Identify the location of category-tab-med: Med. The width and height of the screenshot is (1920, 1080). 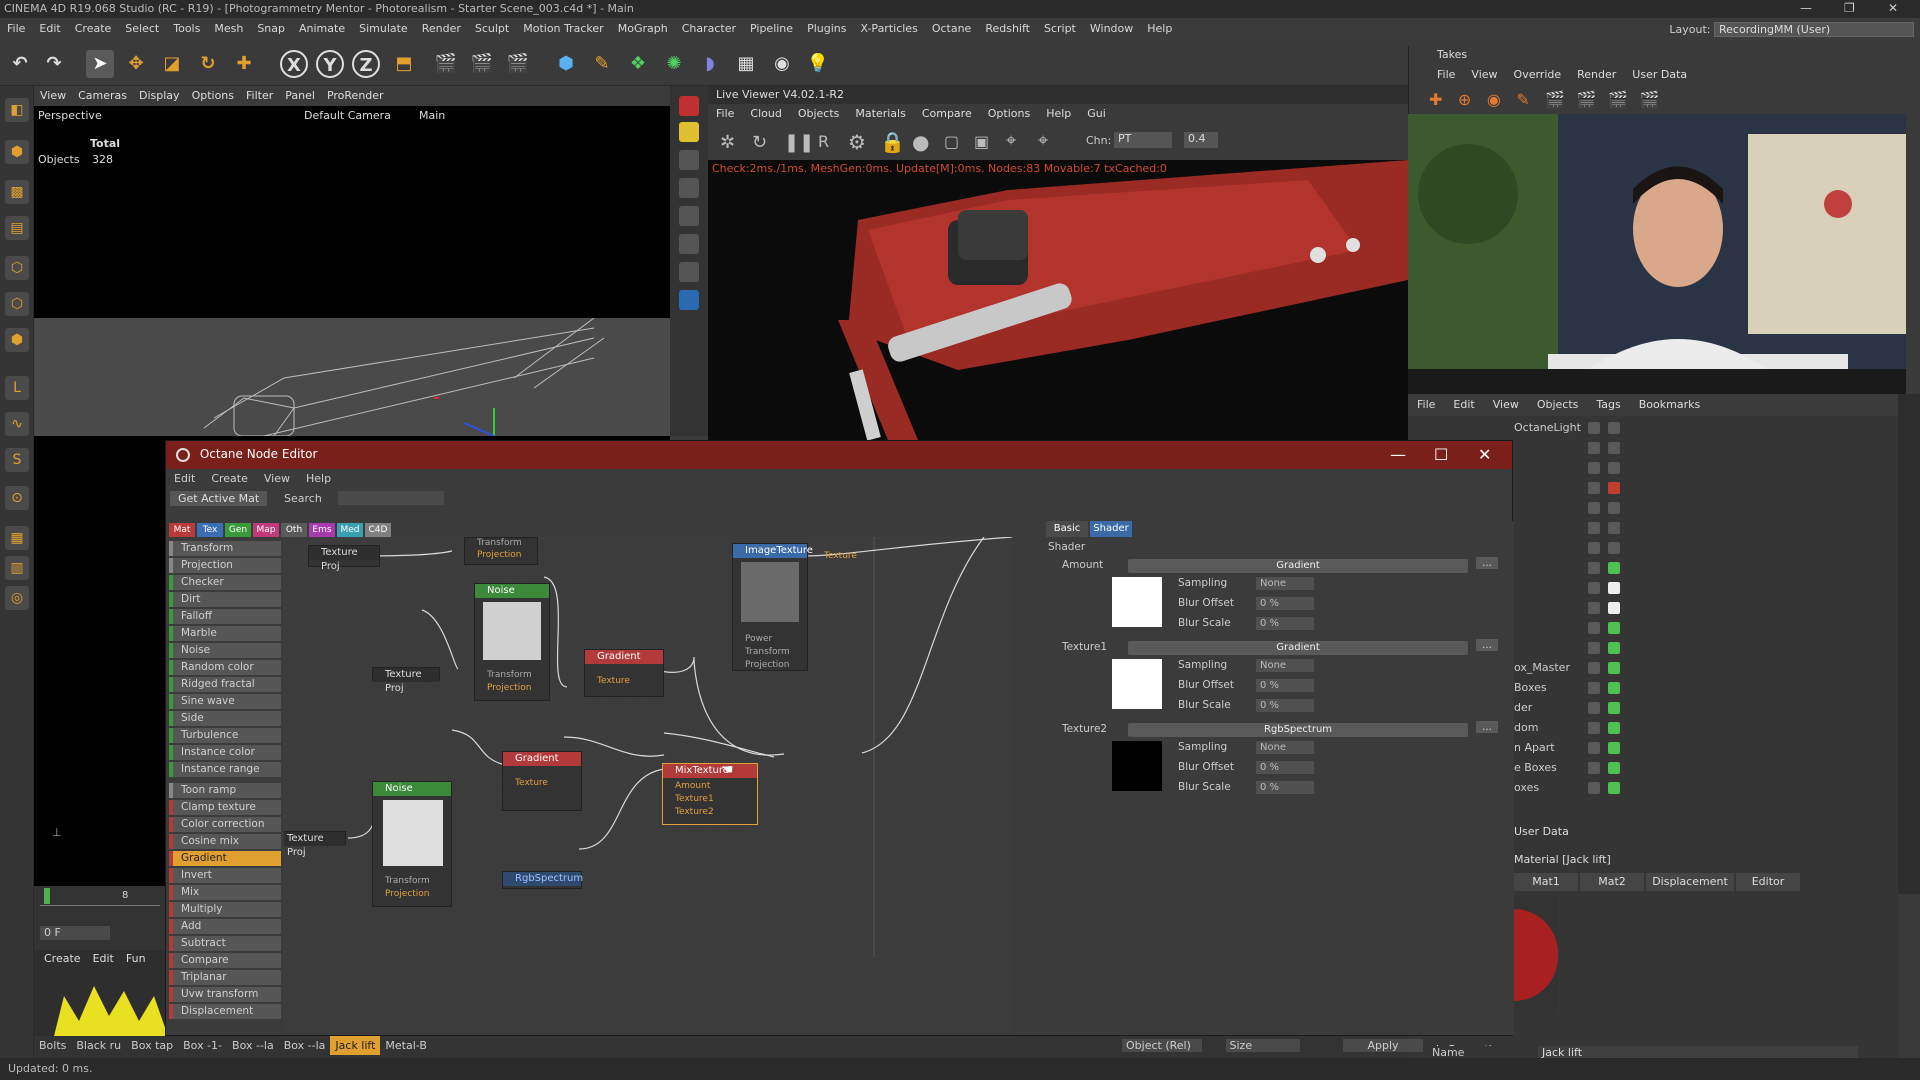
(350, 530).